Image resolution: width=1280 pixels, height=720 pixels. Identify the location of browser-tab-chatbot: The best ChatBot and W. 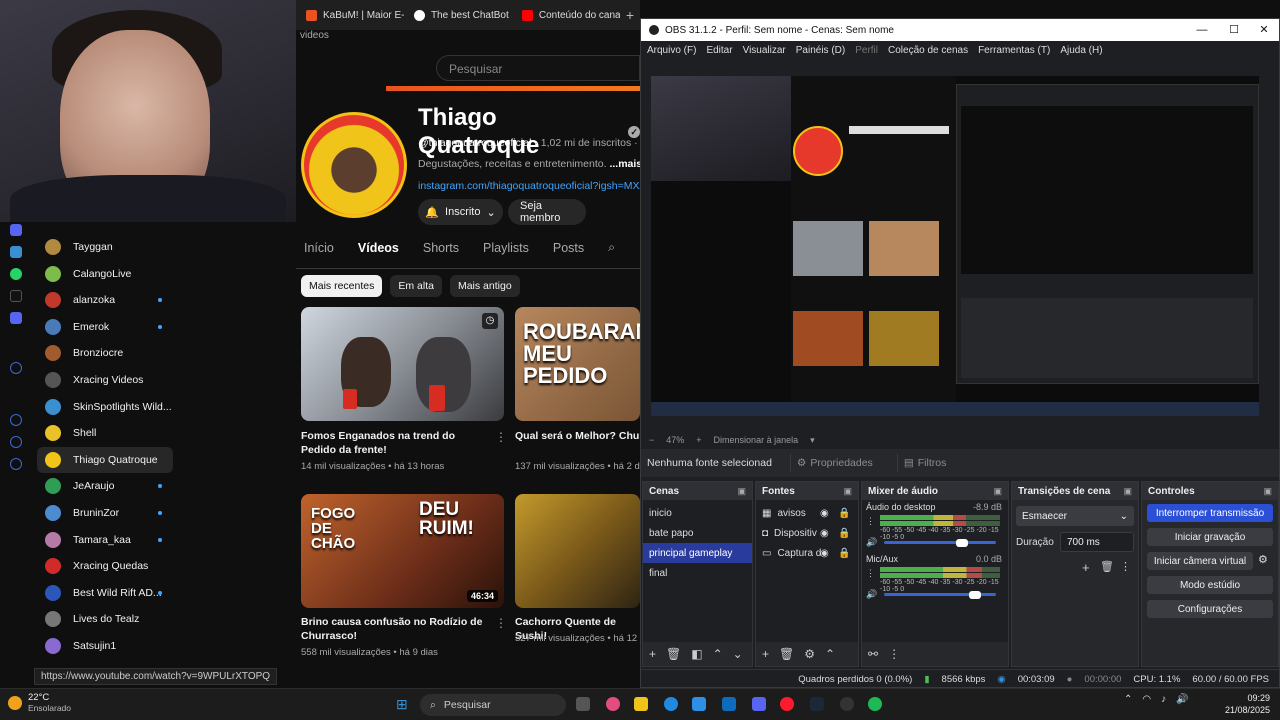
(458, 15).